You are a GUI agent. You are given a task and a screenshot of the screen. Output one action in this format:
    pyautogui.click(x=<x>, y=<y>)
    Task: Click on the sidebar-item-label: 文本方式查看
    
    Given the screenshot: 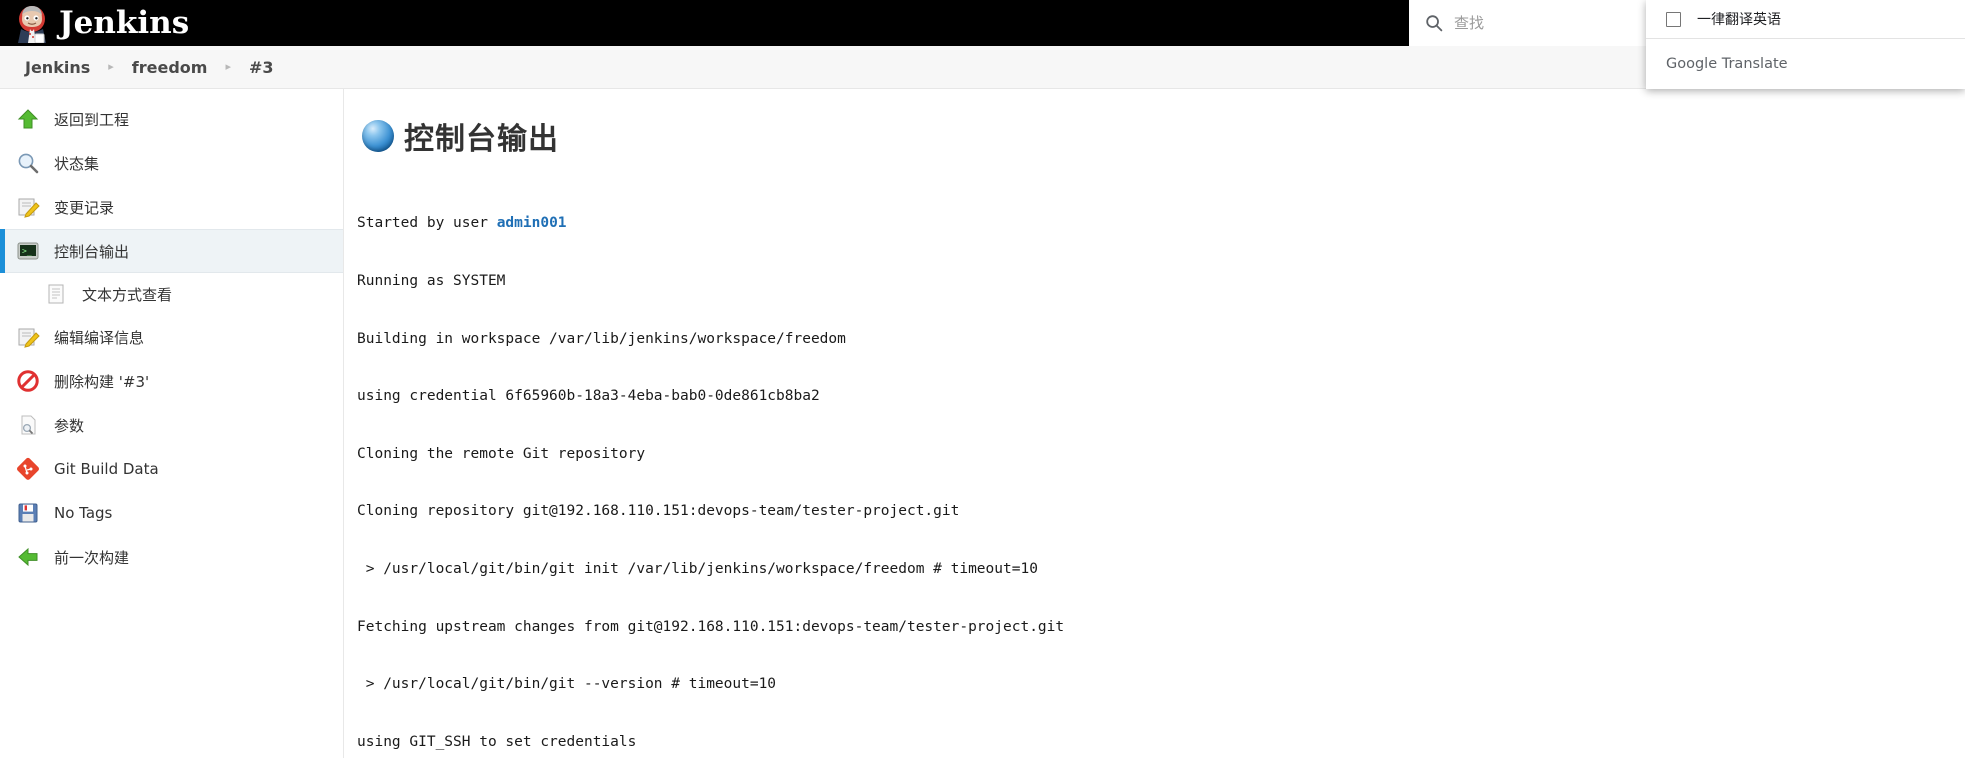 What is the action you would take?
    pyautogui.click(x=127, y=294)
    